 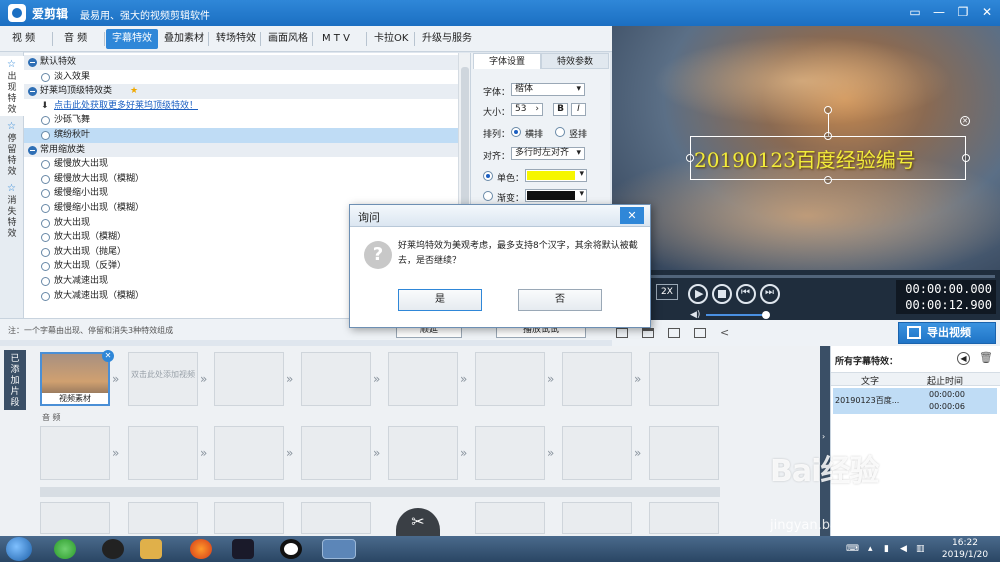 I want to click on media-app-icon, so click(x=243, y=549).